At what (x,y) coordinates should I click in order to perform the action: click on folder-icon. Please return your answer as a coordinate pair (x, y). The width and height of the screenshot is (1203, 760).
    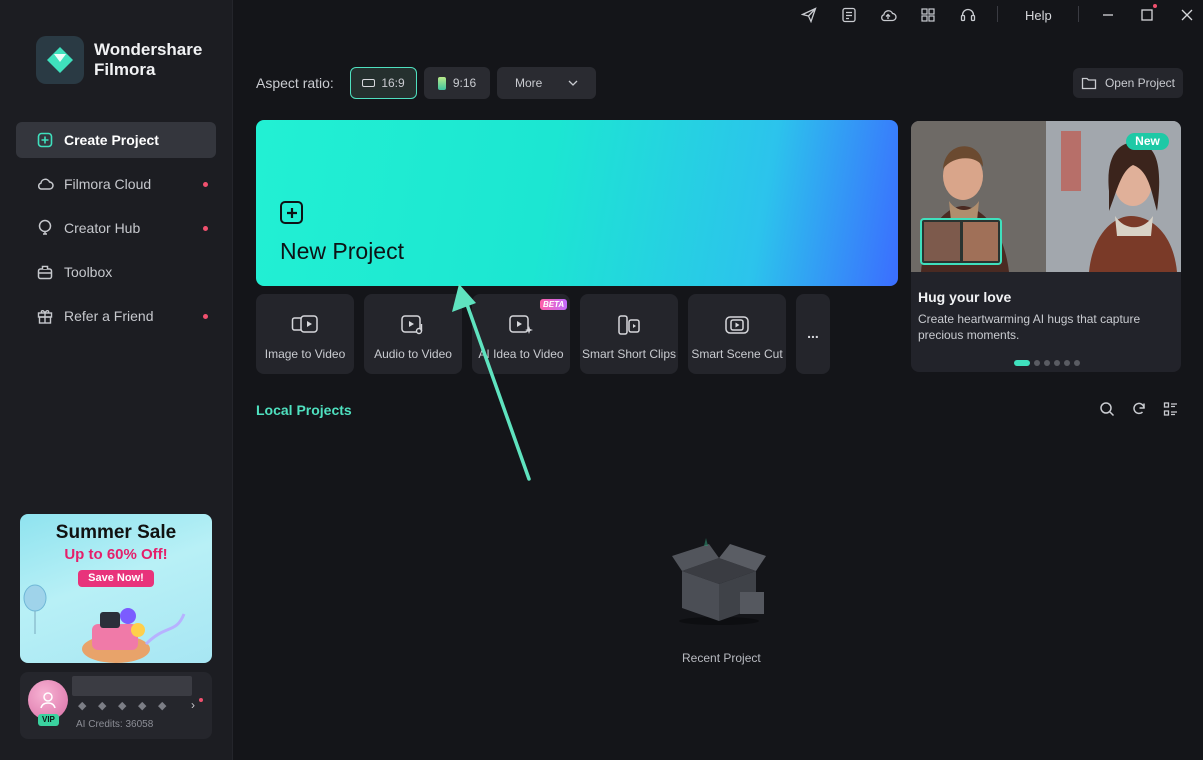
    Looking at the image, I should click on (1089, 83).